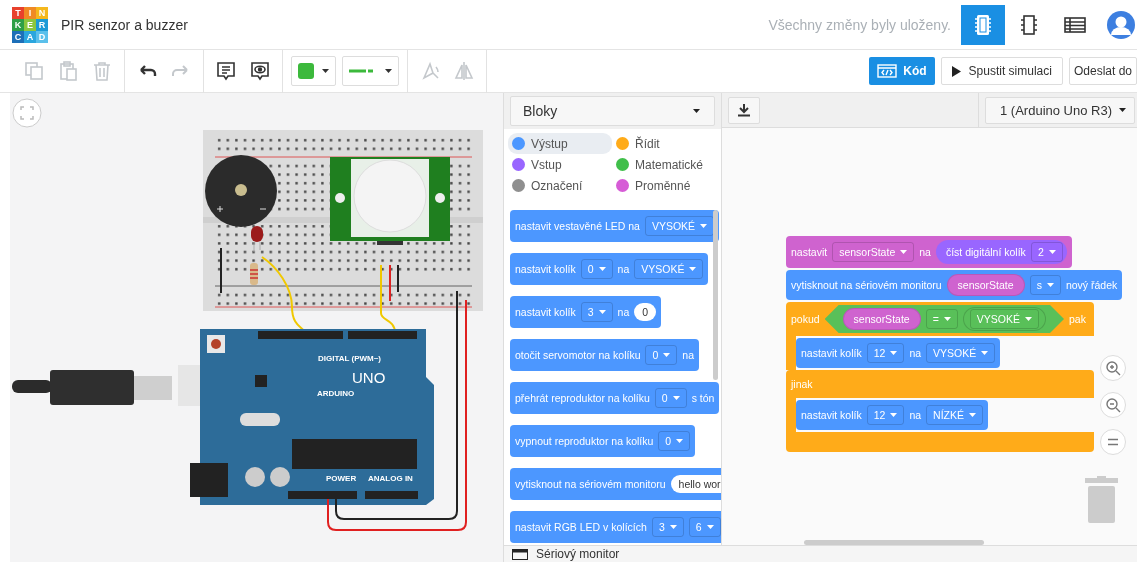 This screenshot has width=1137, height=562. I want to click on category-item: Proměnné, so click(664, 185).